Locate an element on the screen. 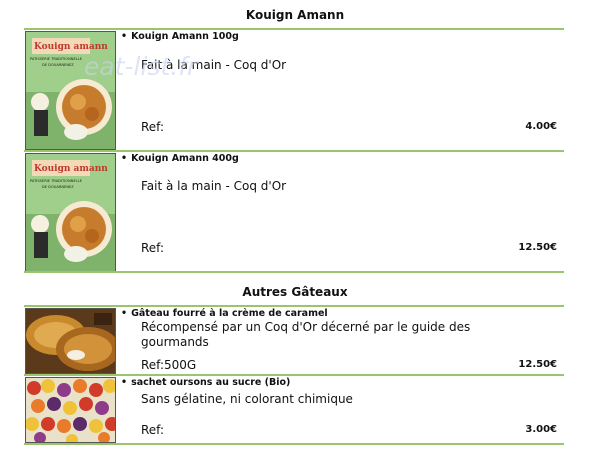 The width and height of the screenshot is (611, 468). product-name: • Gâteau fourré à la crème de caramel is located at coordinates (224, 313).